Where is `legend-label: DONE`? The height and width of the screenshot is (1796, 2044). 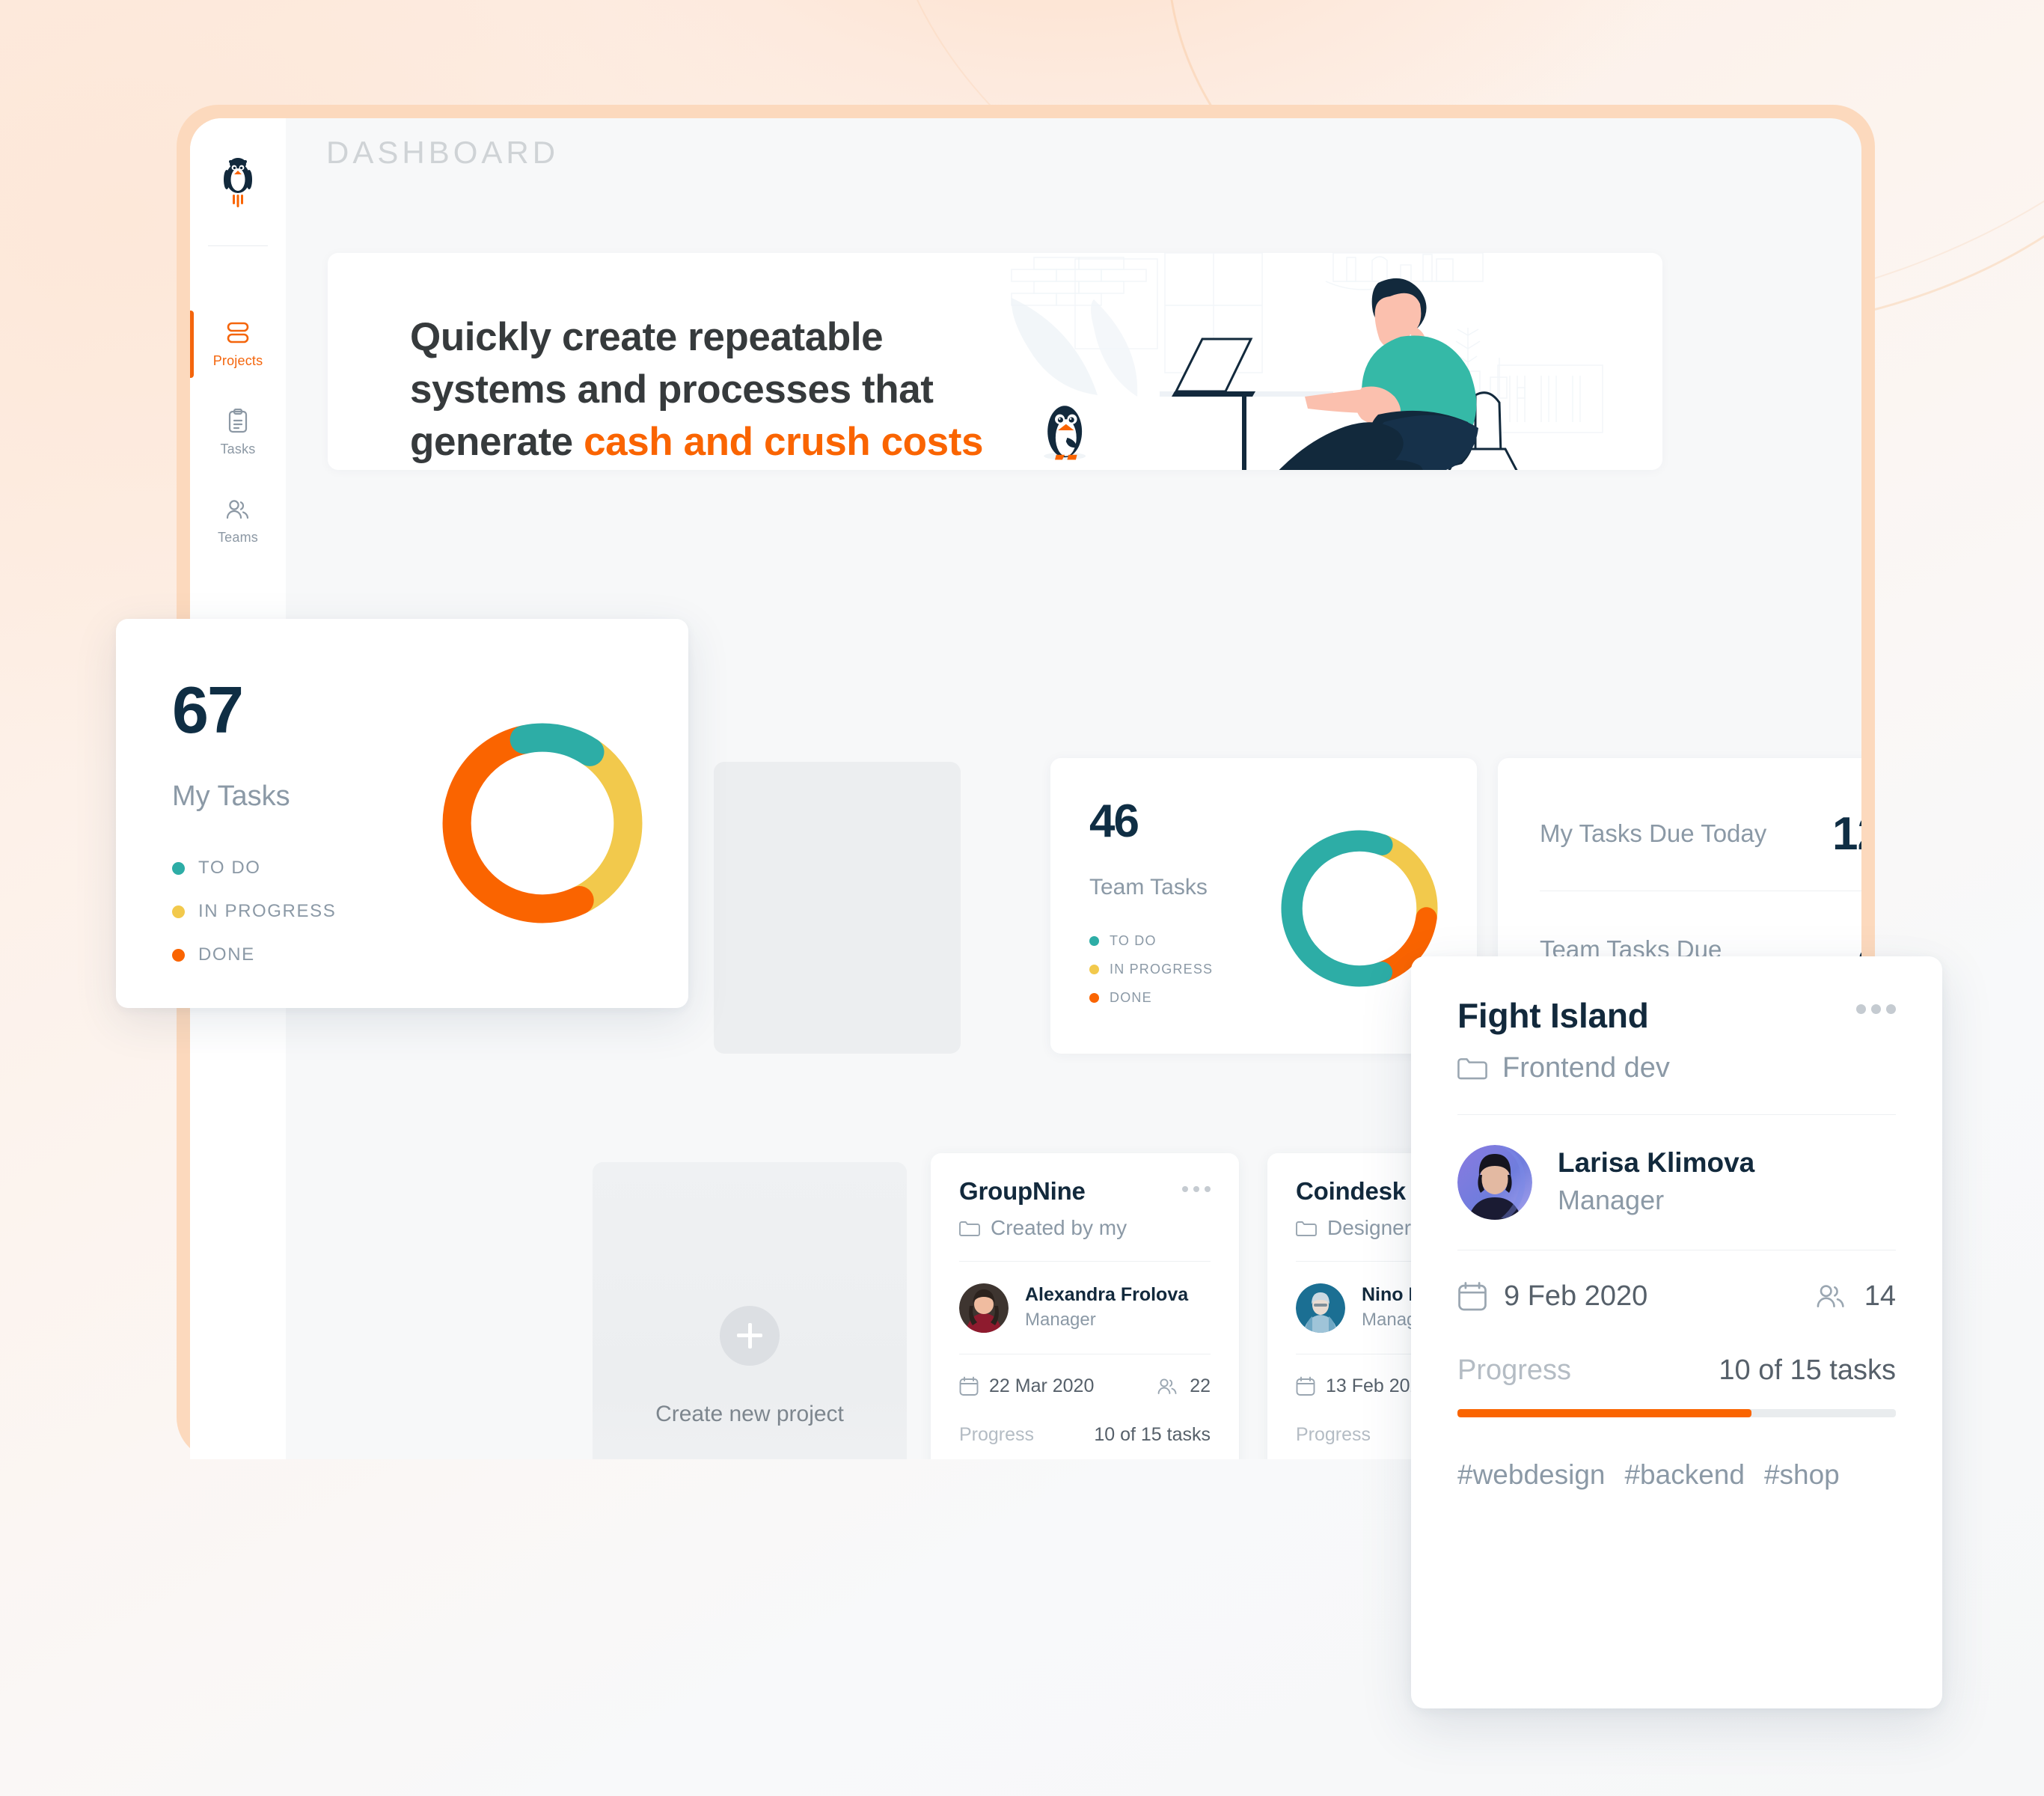 legend-label: DONE is located at coordinates (226, 954).